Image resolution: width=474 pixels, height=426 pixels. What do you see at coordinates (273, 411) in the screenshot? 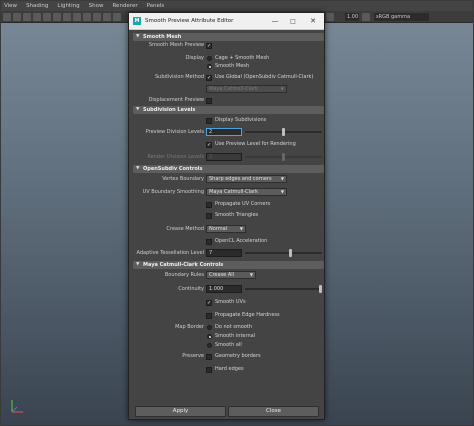
I see `close-button: Close` at bounding box center [273, 411].